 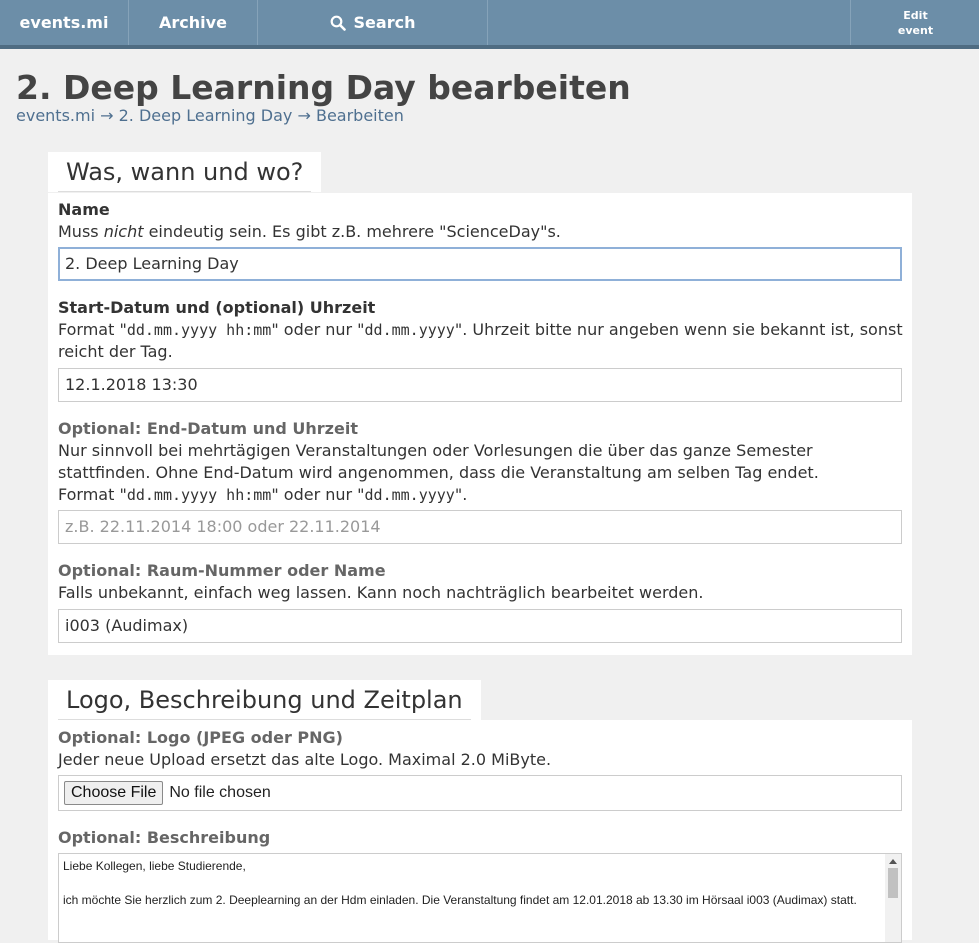 What do you see at coordinates (154, 866) in the screenshot?
I see `description-line: Liebe Kollegen, liebe Studierende,` at bounding box center [154, 866].